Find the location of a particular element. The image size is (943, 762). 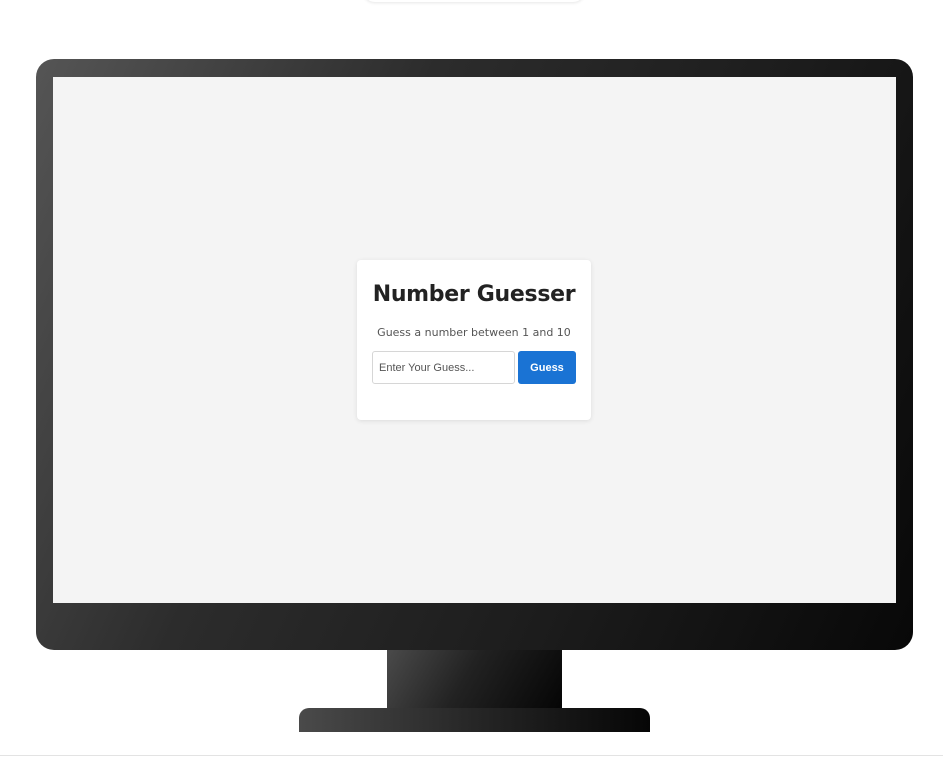

monitor-stand-base is located at coordinates (474, 720).